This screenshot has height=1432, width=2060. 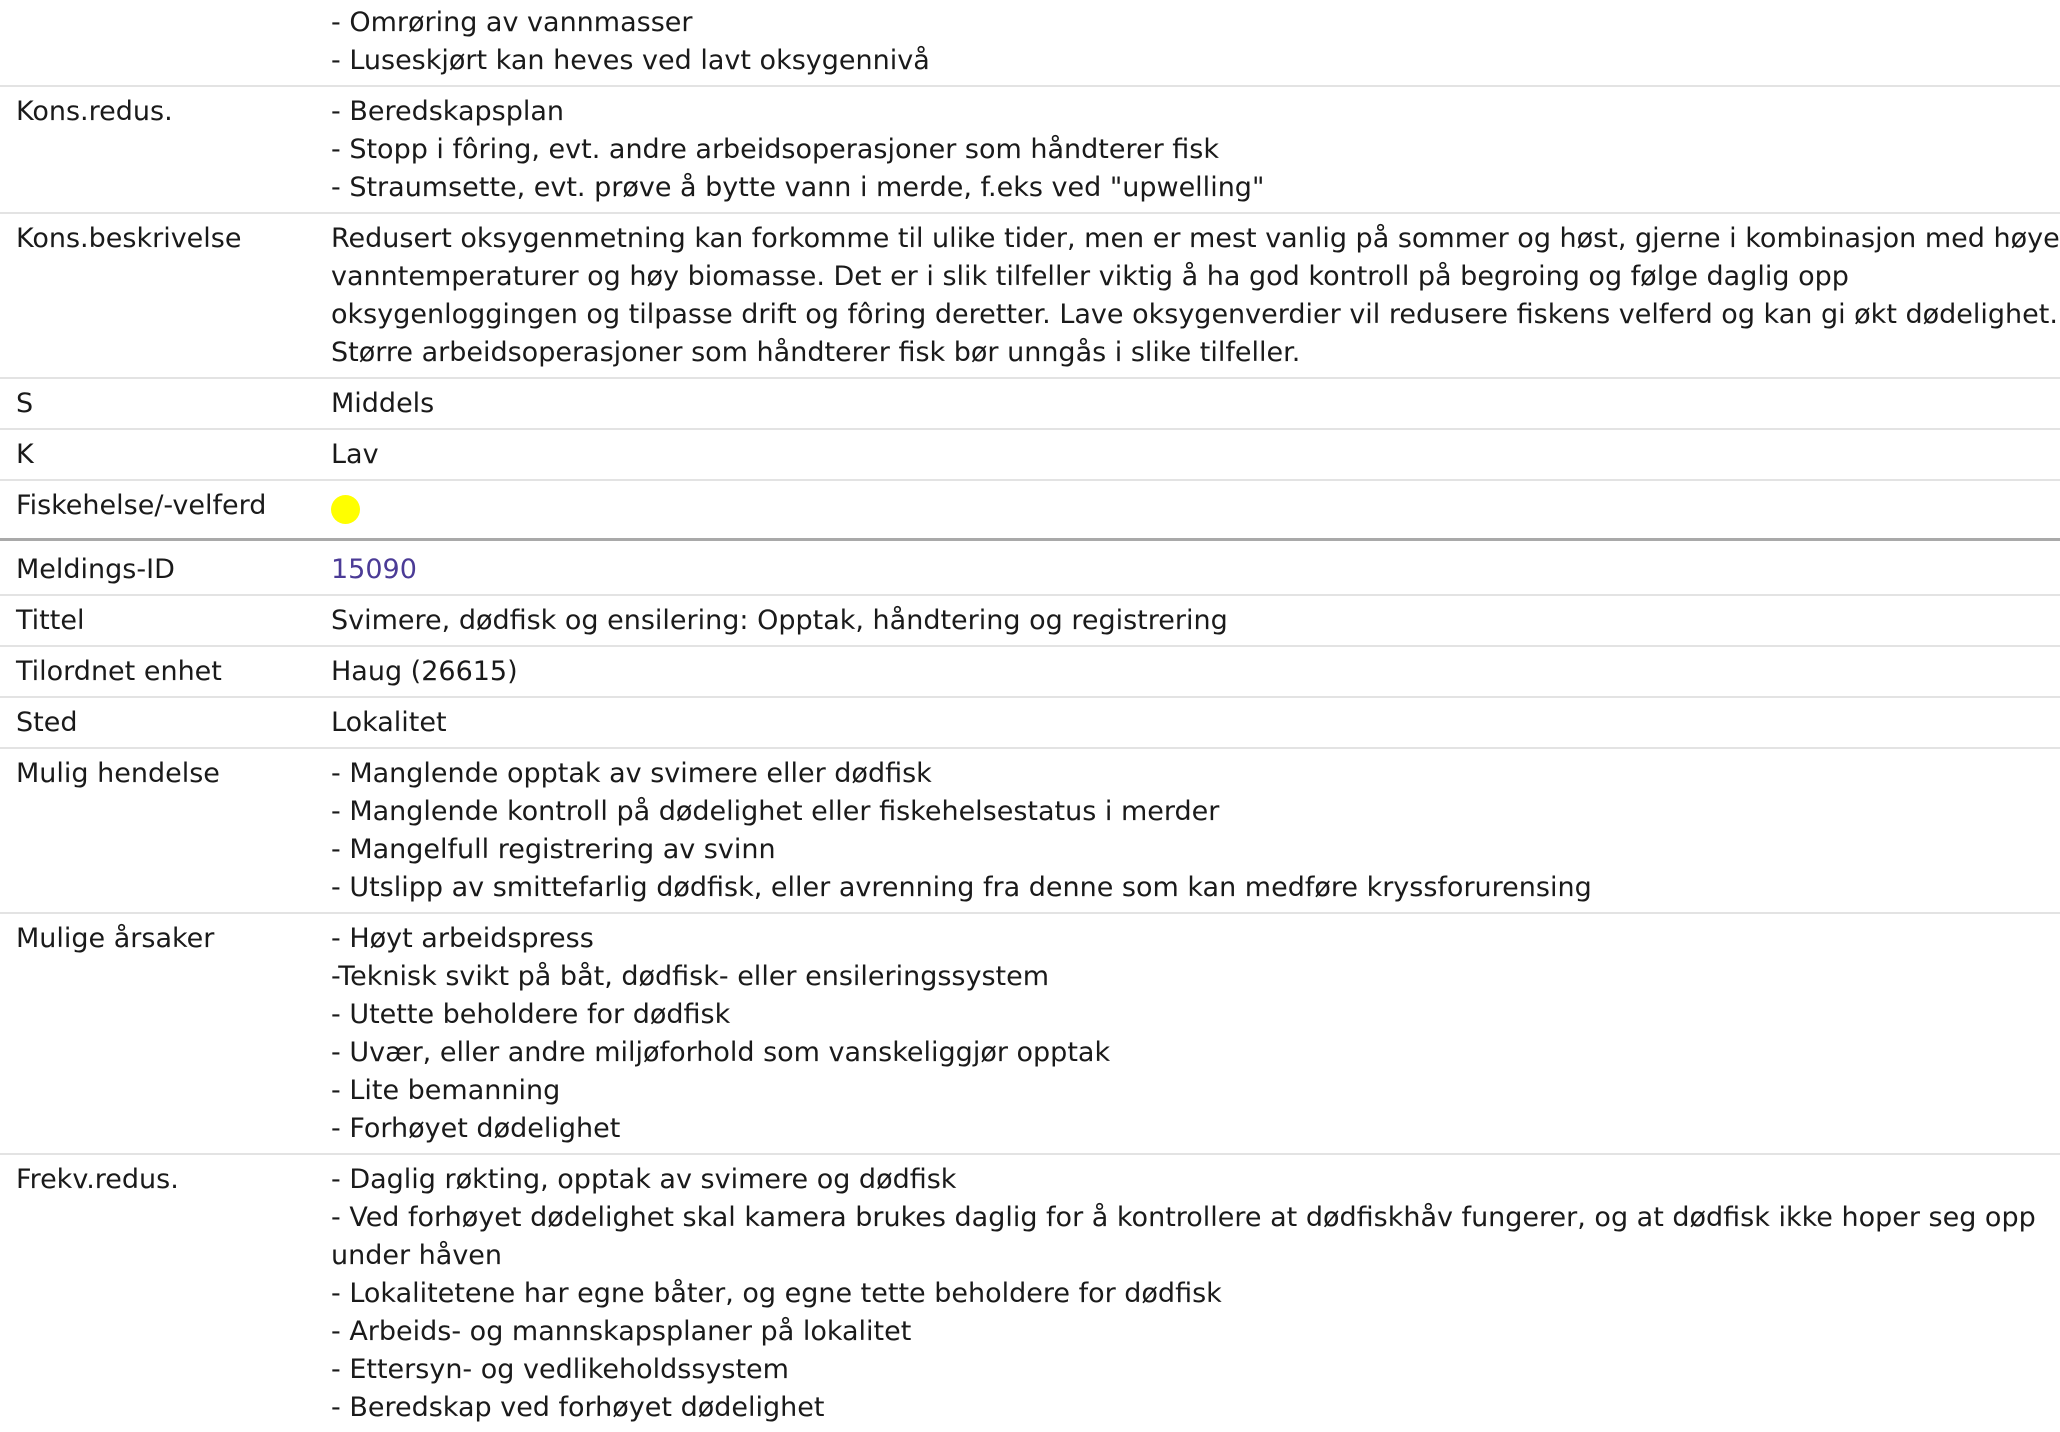 What do you see at coordinates (578, 1407) in the screenshot?
I see `list-line: - Beredskap ved forhøyet dødelighet` at bounding box center [578, 1407].